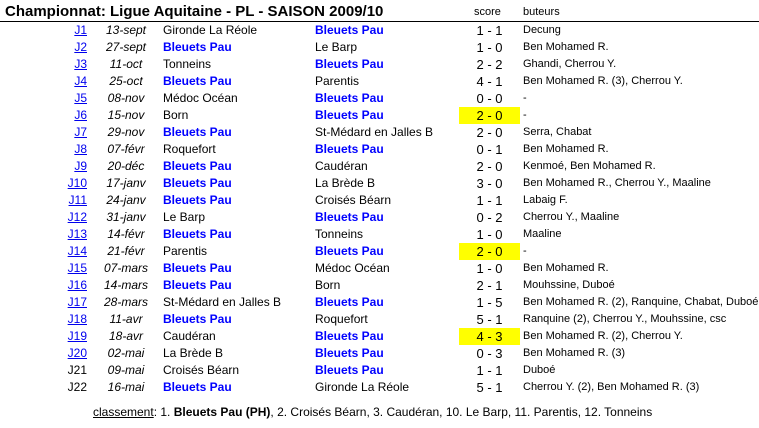  What do you see at coordinates (337, 81) in the screenshot?
I see `away-team: Parentis` at bounding box center [337, 81].